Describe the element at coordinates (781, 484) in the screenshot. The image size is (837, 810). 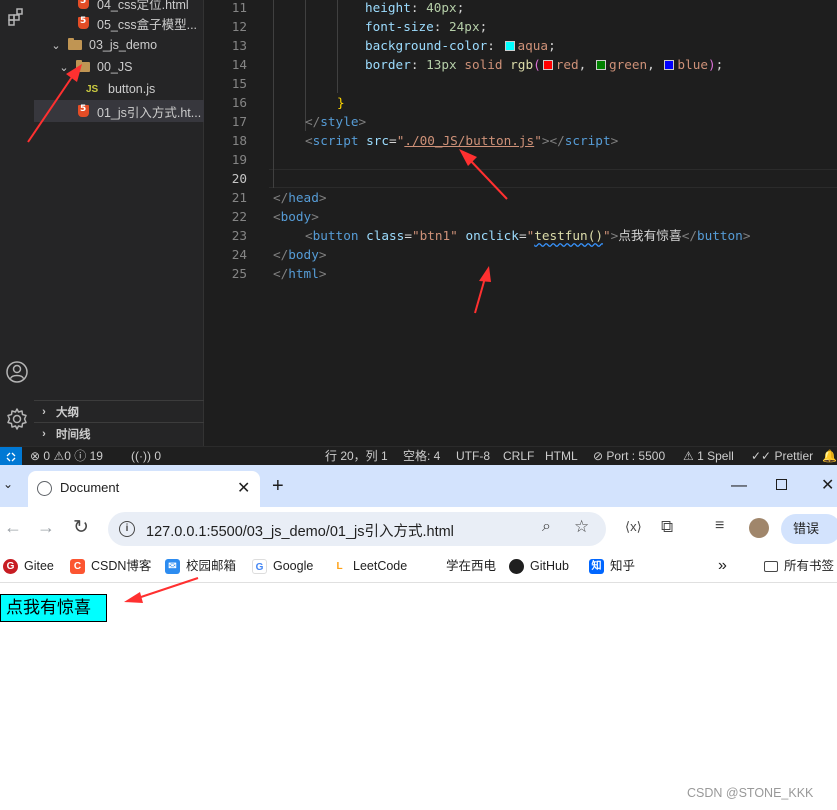
I see `maximize-button` at that location.